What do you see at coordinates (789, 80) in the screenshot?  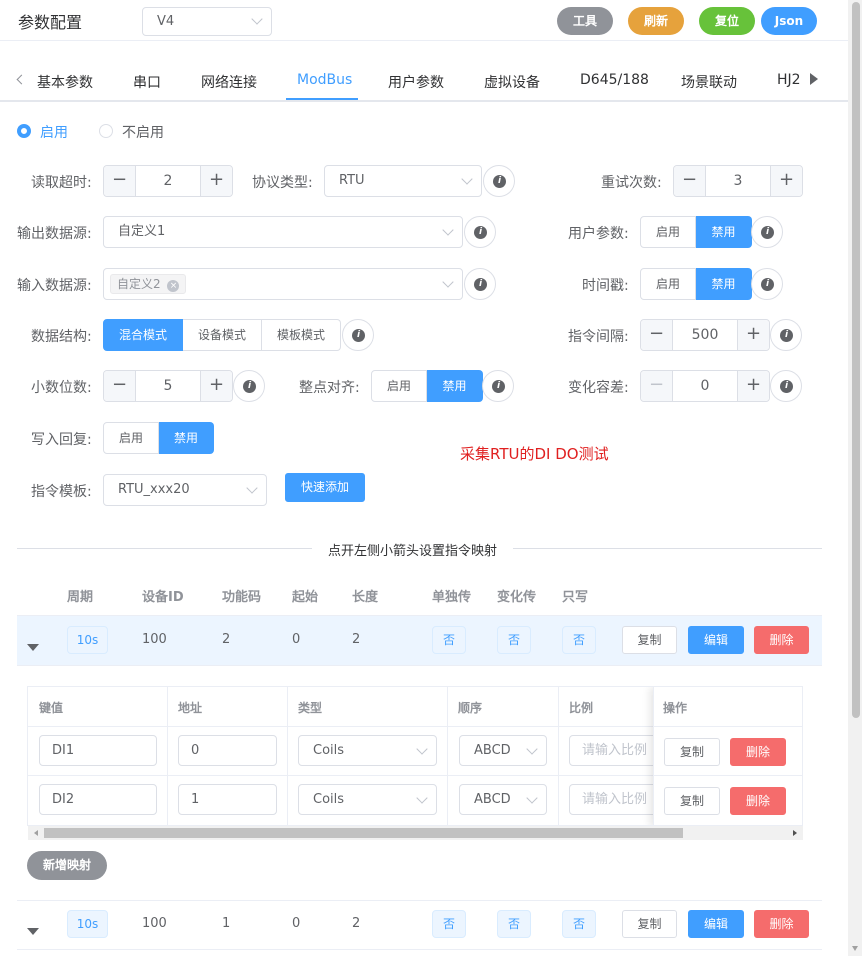 I see `tab-hj2: HJ2` at bounding box center [789, 80].